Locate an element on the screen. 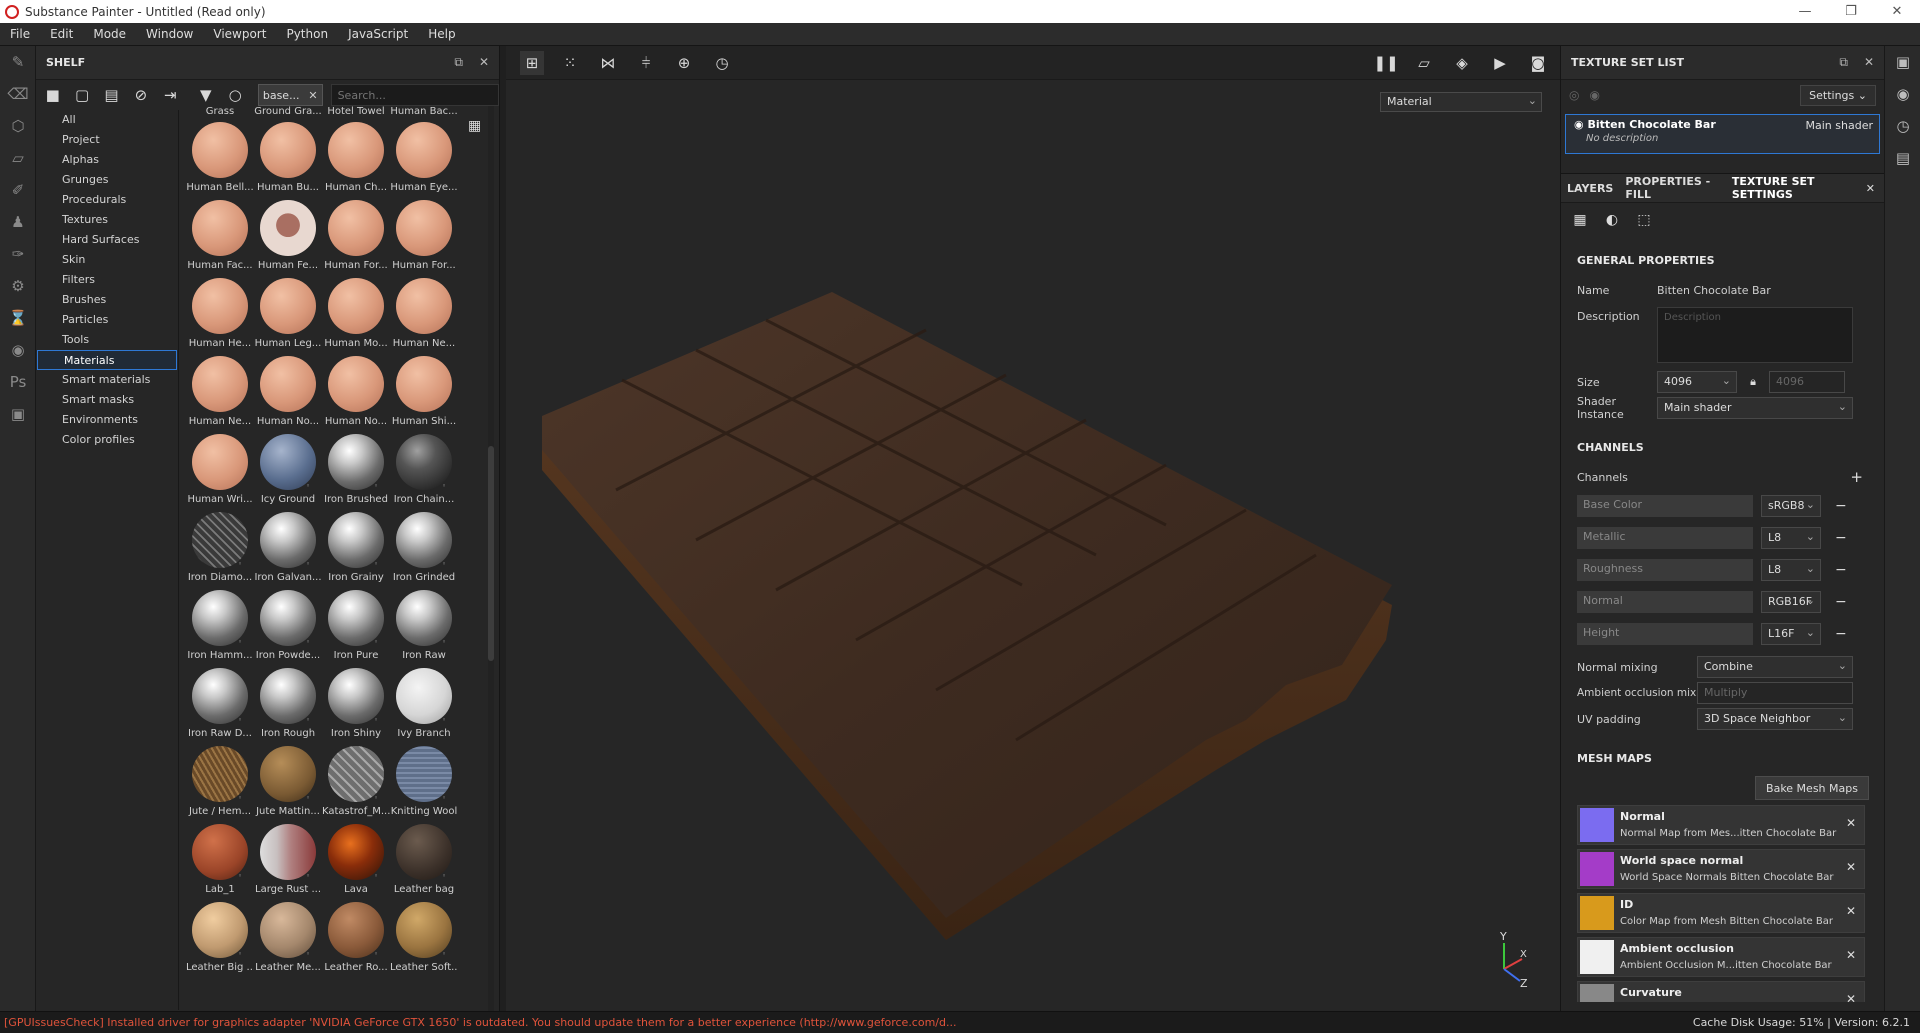 The width and height of the screenshot is (1920, 1033). log-icon: ▤ is located at coordinates (1902, 158).